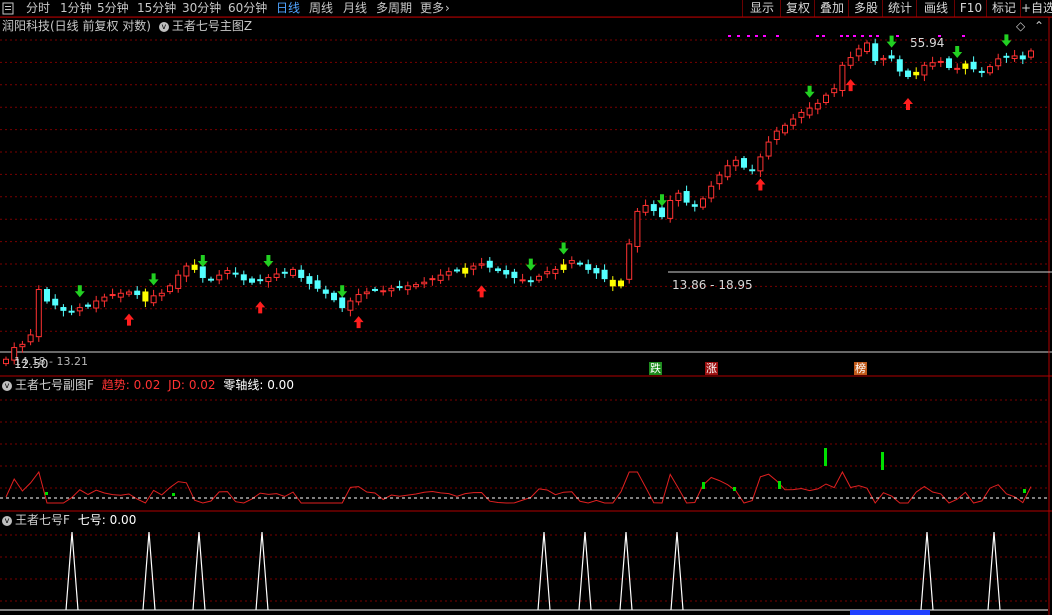  I want to click on seven-value: 0.00, so click(123, 520).